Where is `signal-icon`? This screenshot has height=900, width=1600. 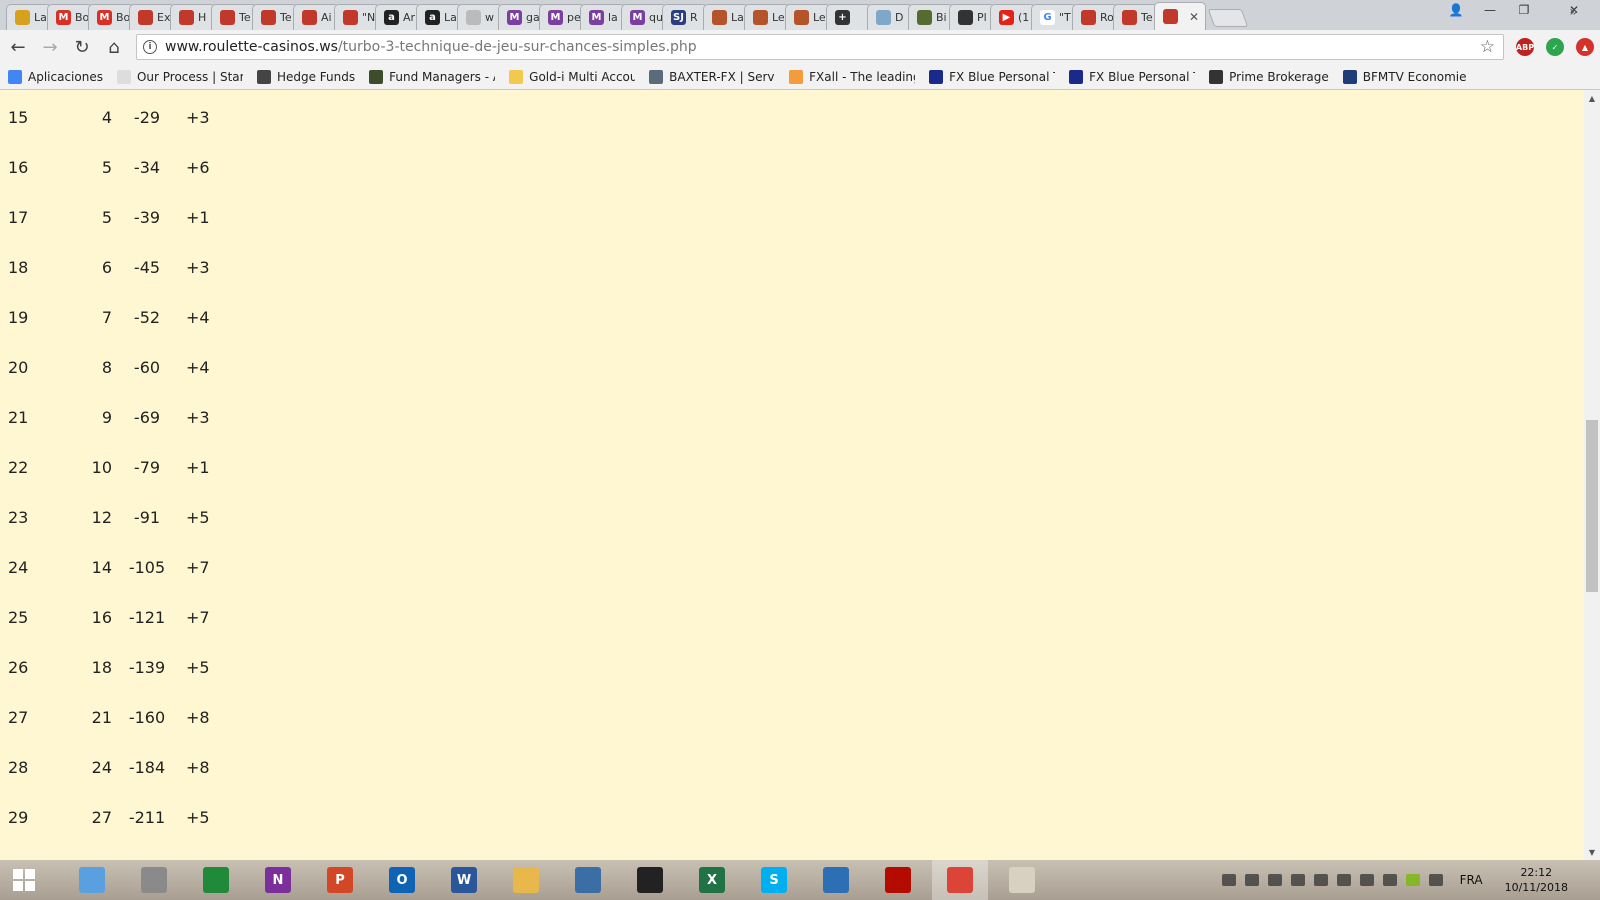
signal-icon is located at coordinates (1389, 880).